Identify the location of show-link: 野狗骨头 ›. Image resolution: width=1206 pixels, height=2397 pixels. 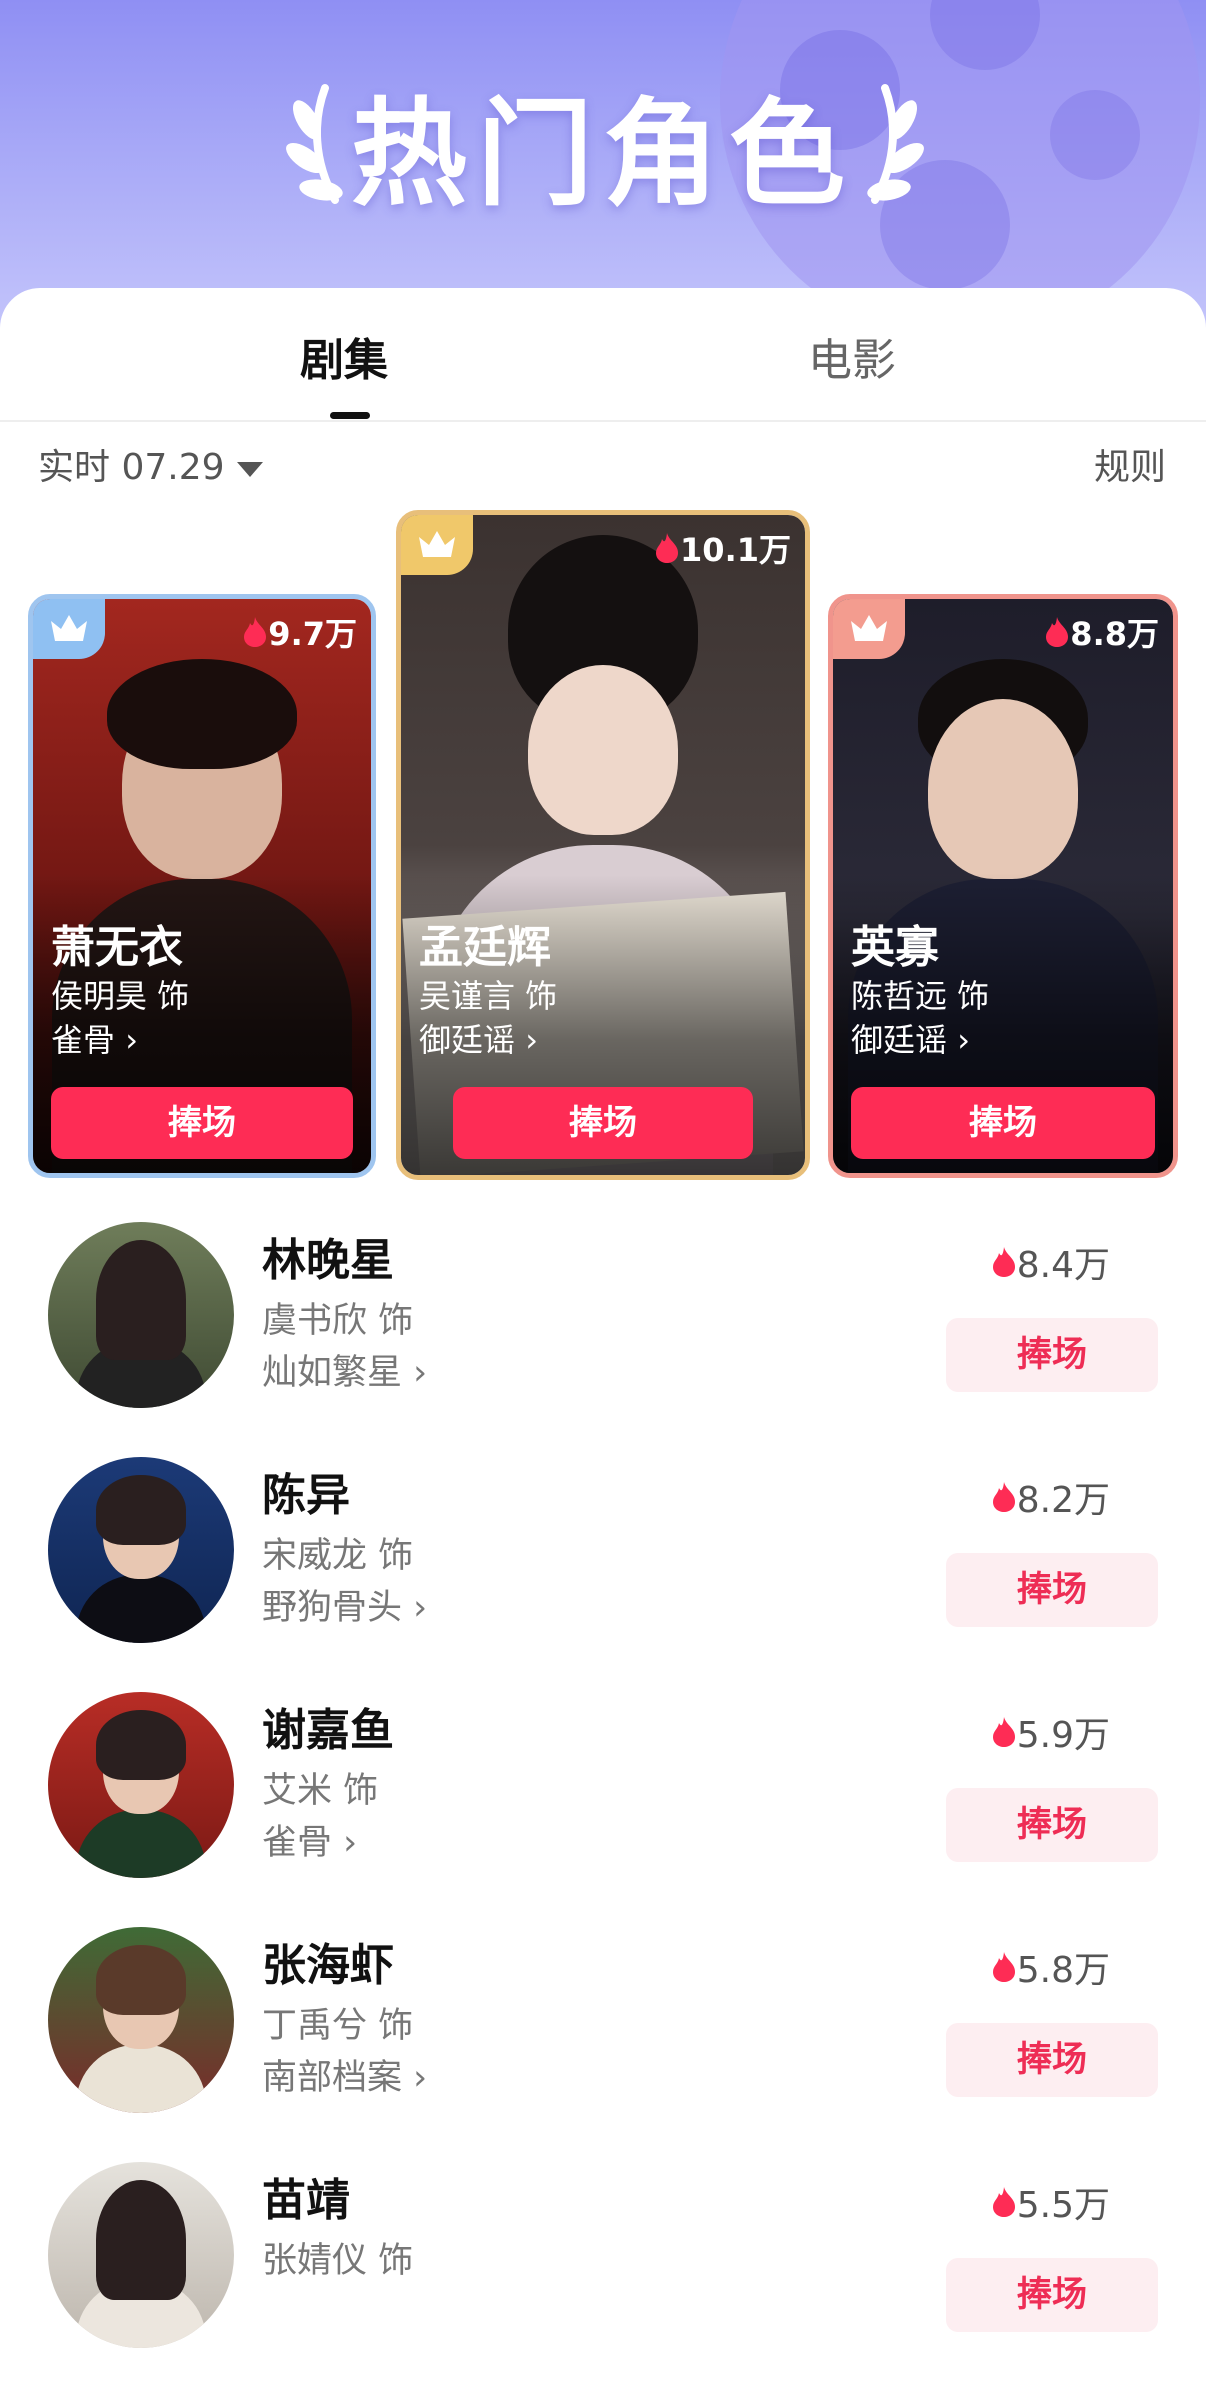
(344, 1604).